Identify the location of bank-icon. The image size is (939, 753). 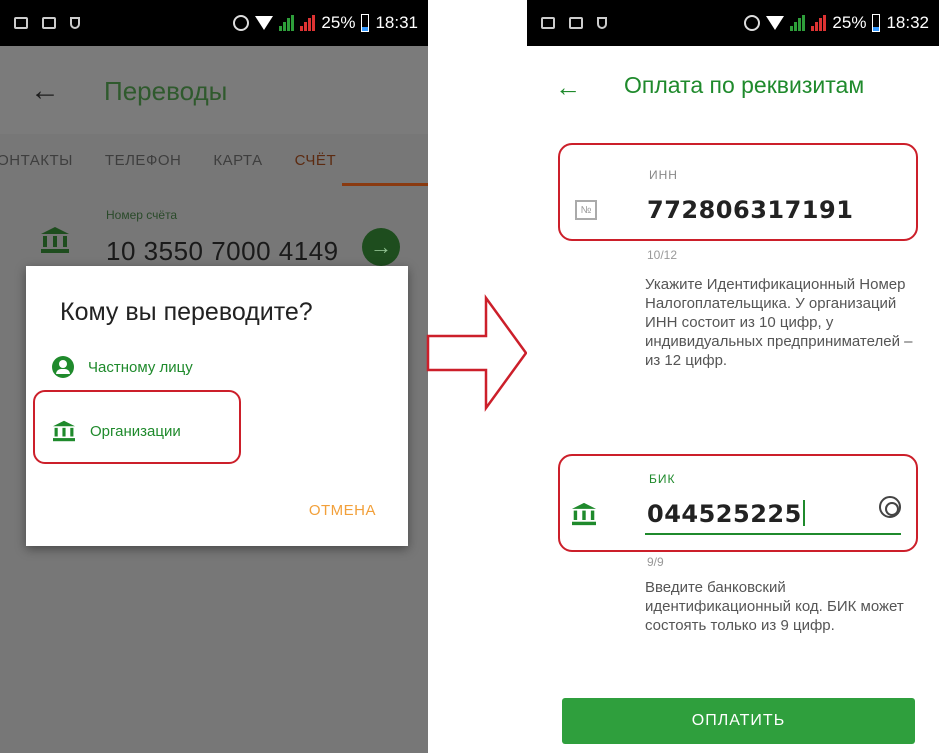
(55, 240).